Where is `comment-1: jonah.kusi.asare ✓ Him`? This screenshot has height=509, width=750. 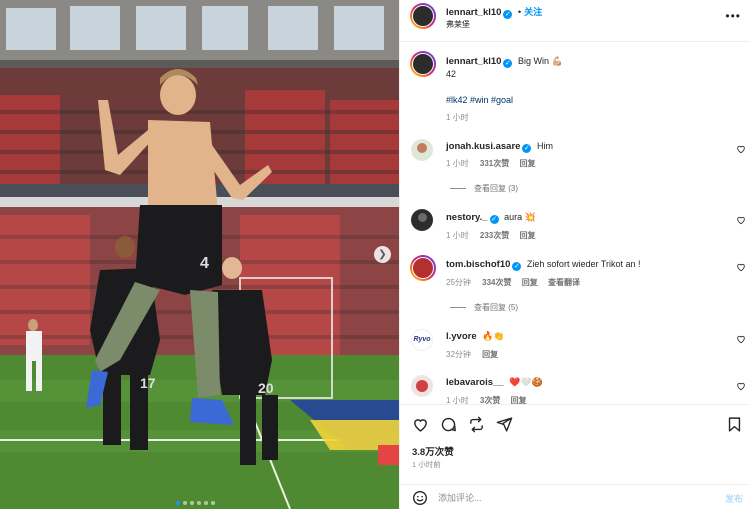
comment-1: jonah.kusi.asare ✓ Him is located at coordinates (499, 147).